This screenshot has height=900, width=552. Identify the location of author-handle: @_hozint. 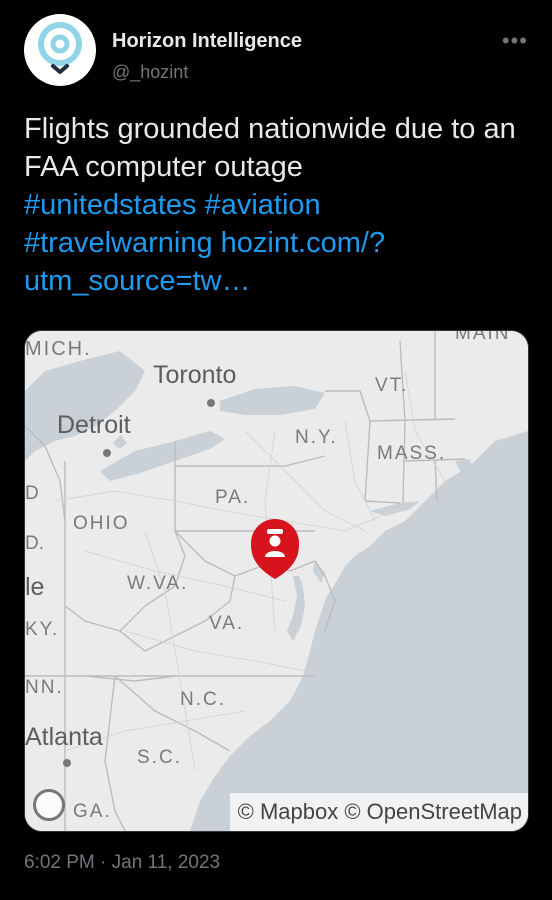
(150, 72).